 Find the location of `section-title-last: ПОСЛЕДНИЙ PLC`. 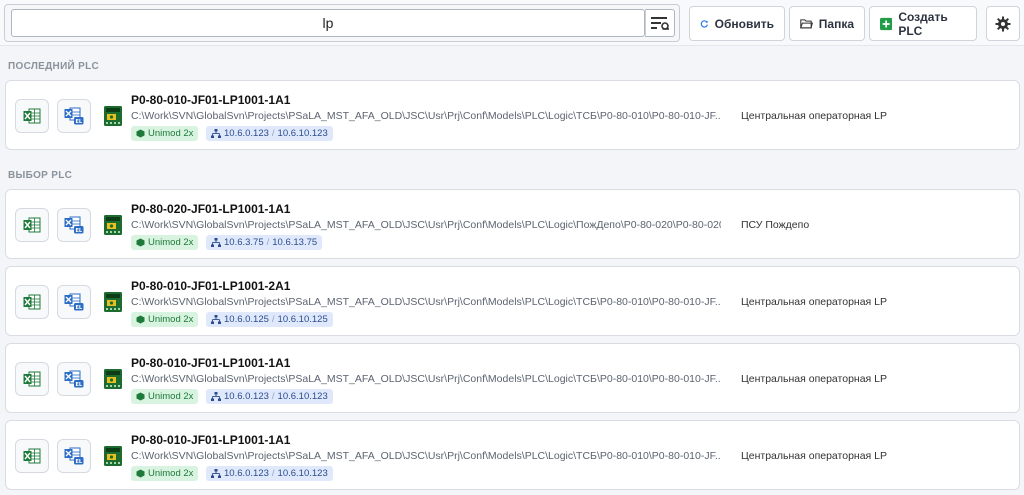

section-title-last: ПОСЛЕДНИЙ PLC is located at coordinates (54, 66).